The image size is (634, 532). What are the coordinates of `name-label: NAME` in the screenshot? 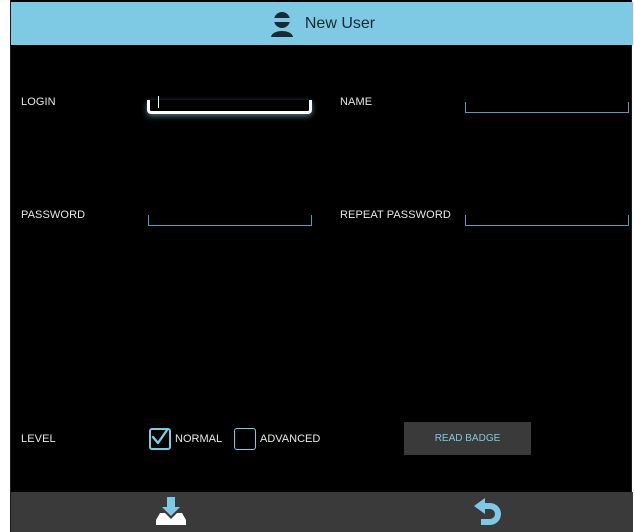 It's located at (356, 102).